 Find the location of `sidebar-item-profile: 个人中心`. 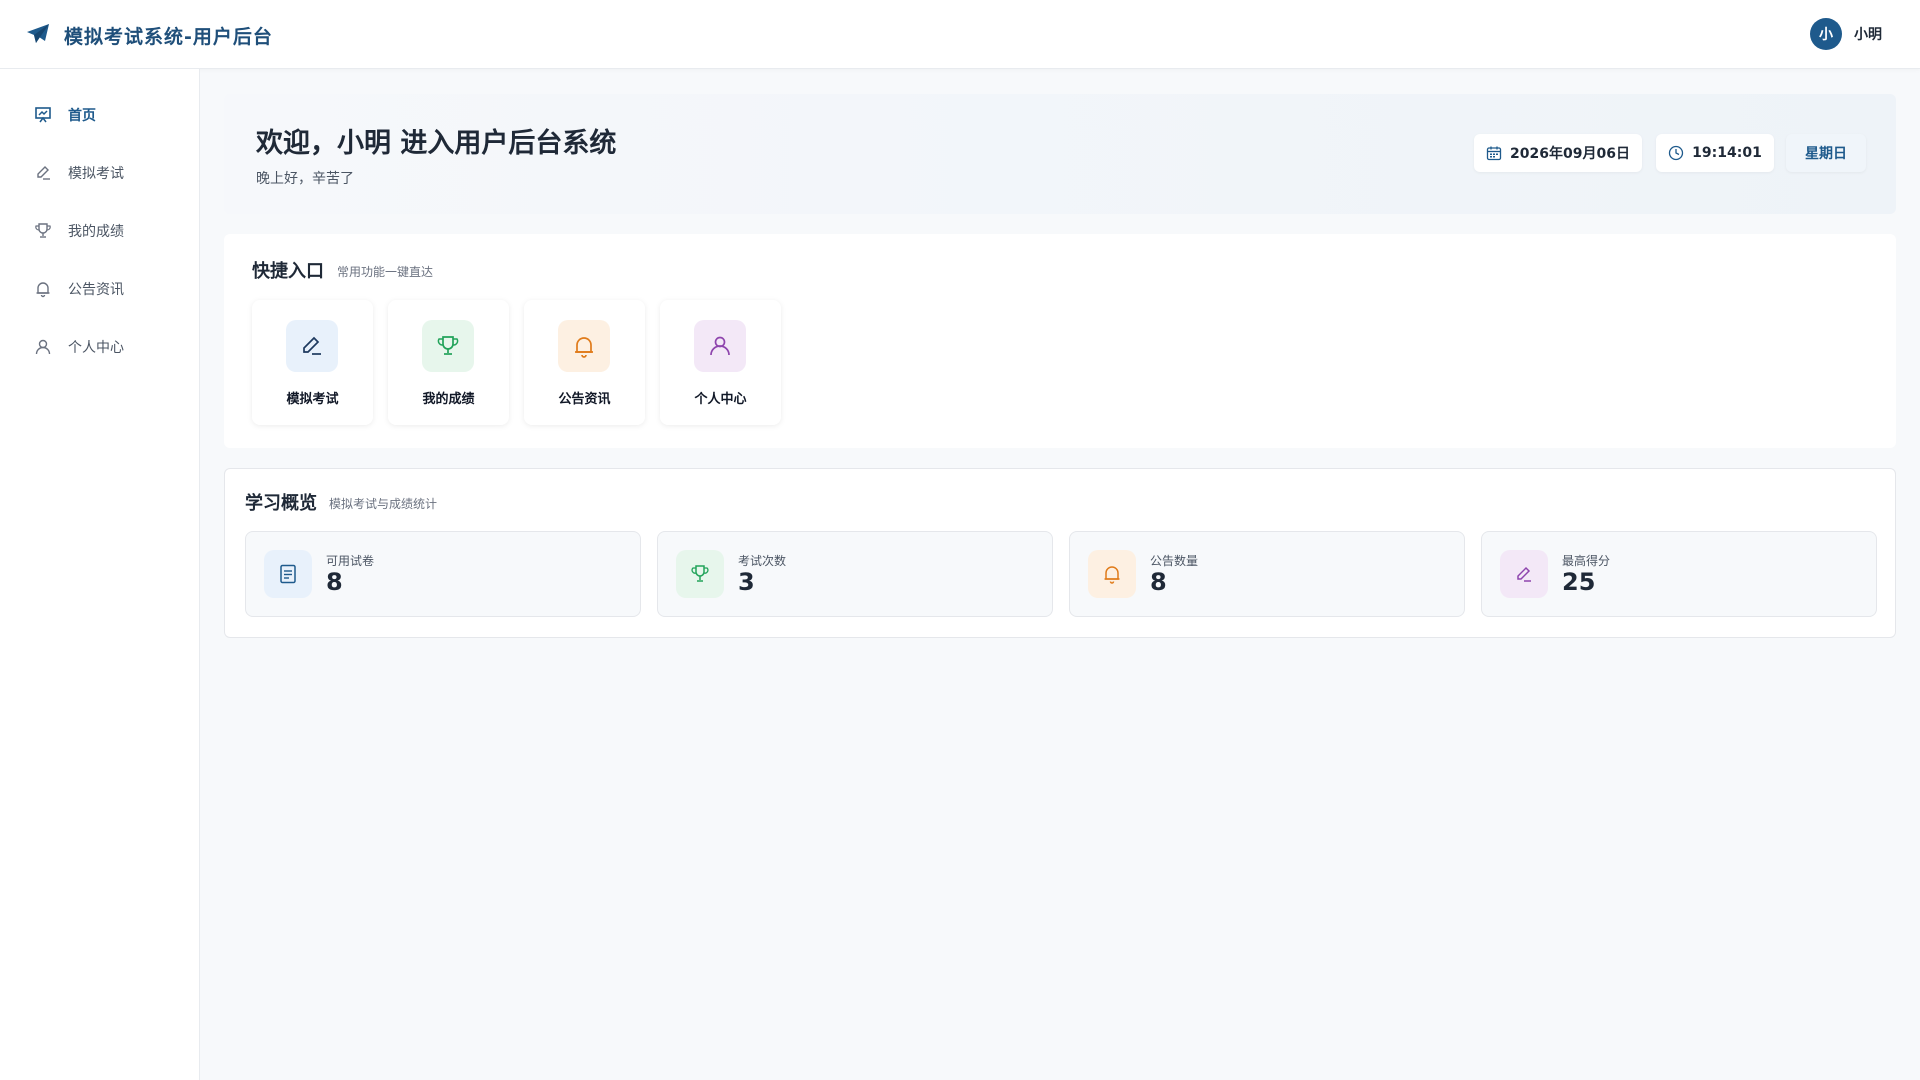

sidebar-item-profile: 个人中心 is located at coordinates (79, 347).